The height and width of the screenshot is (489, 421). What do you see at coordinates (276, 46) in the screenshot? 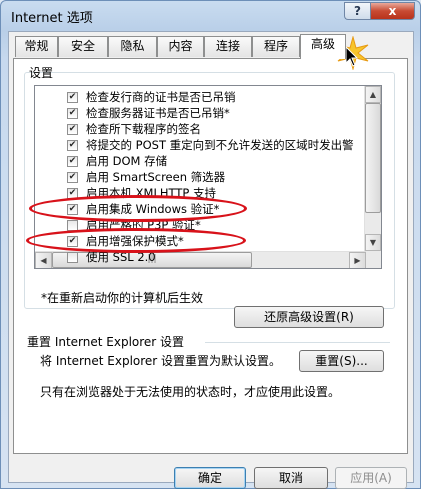
I see `tab-programs: 程序` at bounding box center [276, 46].